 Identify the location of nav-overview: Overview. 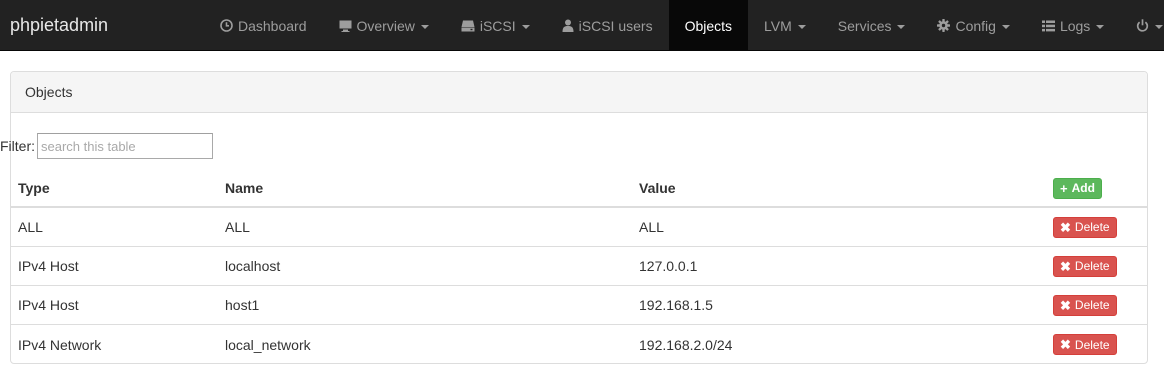
(384, 25).